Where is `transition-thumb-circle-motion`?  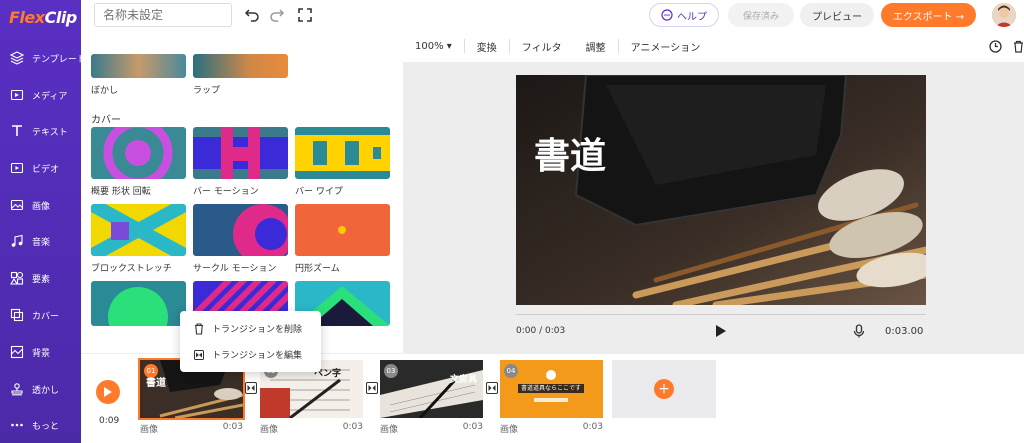
transition-thumb-circle-motion is located at coordinates (240, 230).